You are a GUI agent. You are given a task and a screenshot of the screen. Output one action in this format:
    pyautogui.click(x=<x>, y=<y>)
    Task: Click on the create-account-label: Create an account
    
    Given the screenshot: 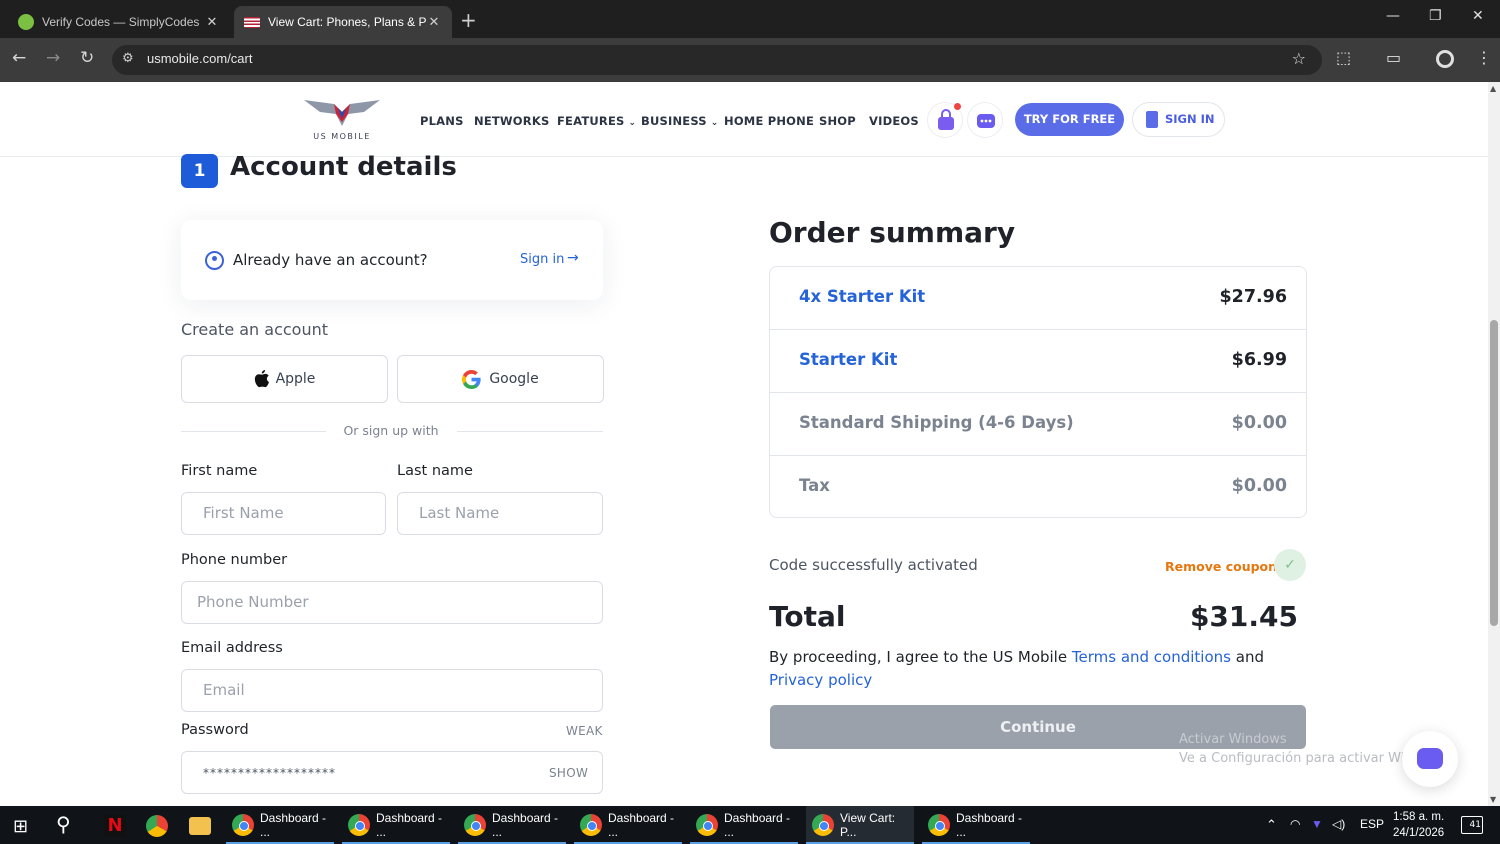 What is the action you would take?
    pyautogui.click(x=255, y=329)
    